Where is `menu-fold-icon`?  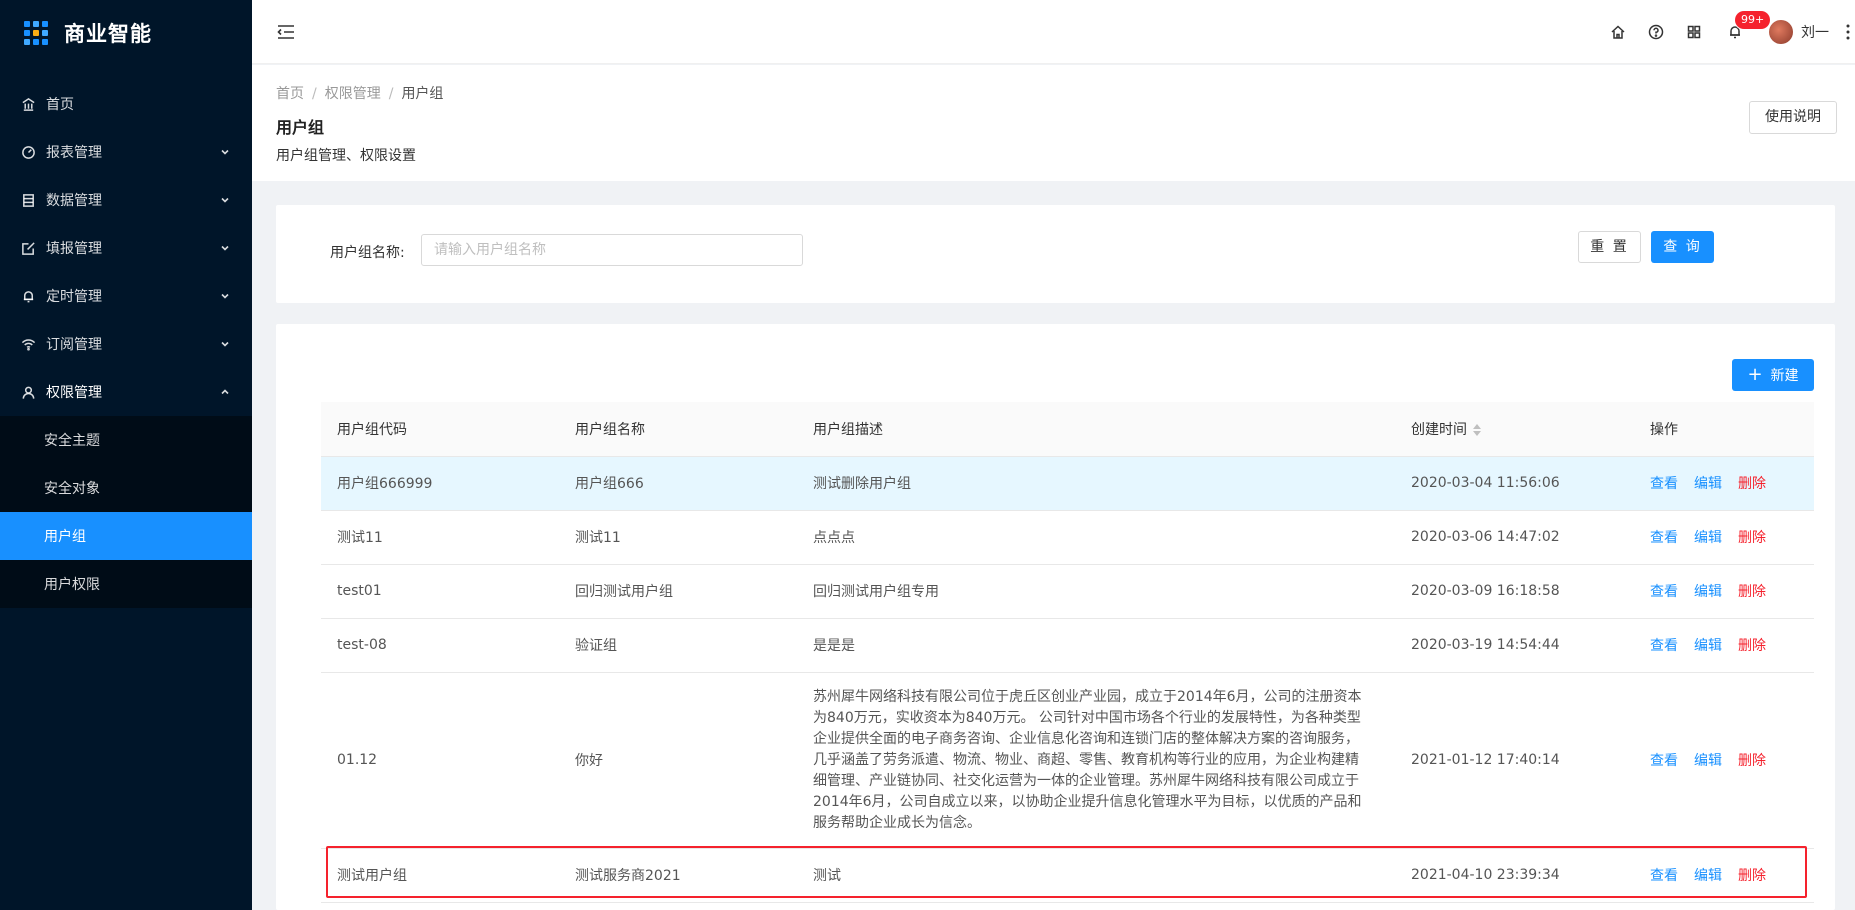 menu-fold-icon is located at coordinates (286, 32).